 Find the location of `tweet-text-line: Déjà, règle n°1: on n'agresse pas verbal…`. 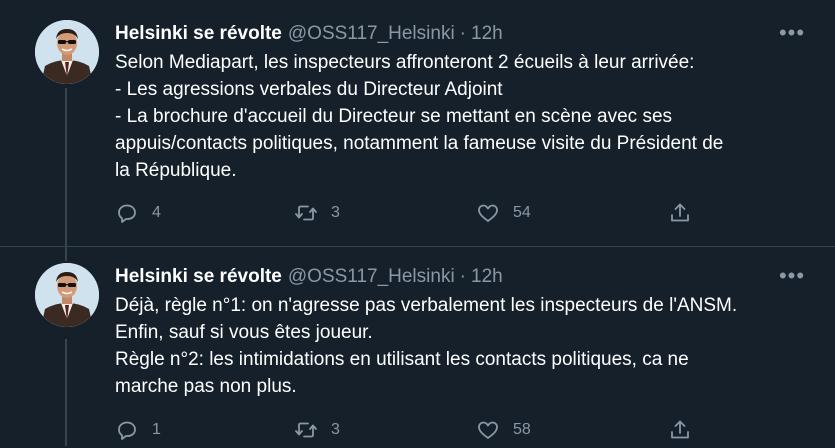

tweet-text-line: Déjà, règle n°1: on n'agresse pas verbal… is located at coordinates (426, 305).